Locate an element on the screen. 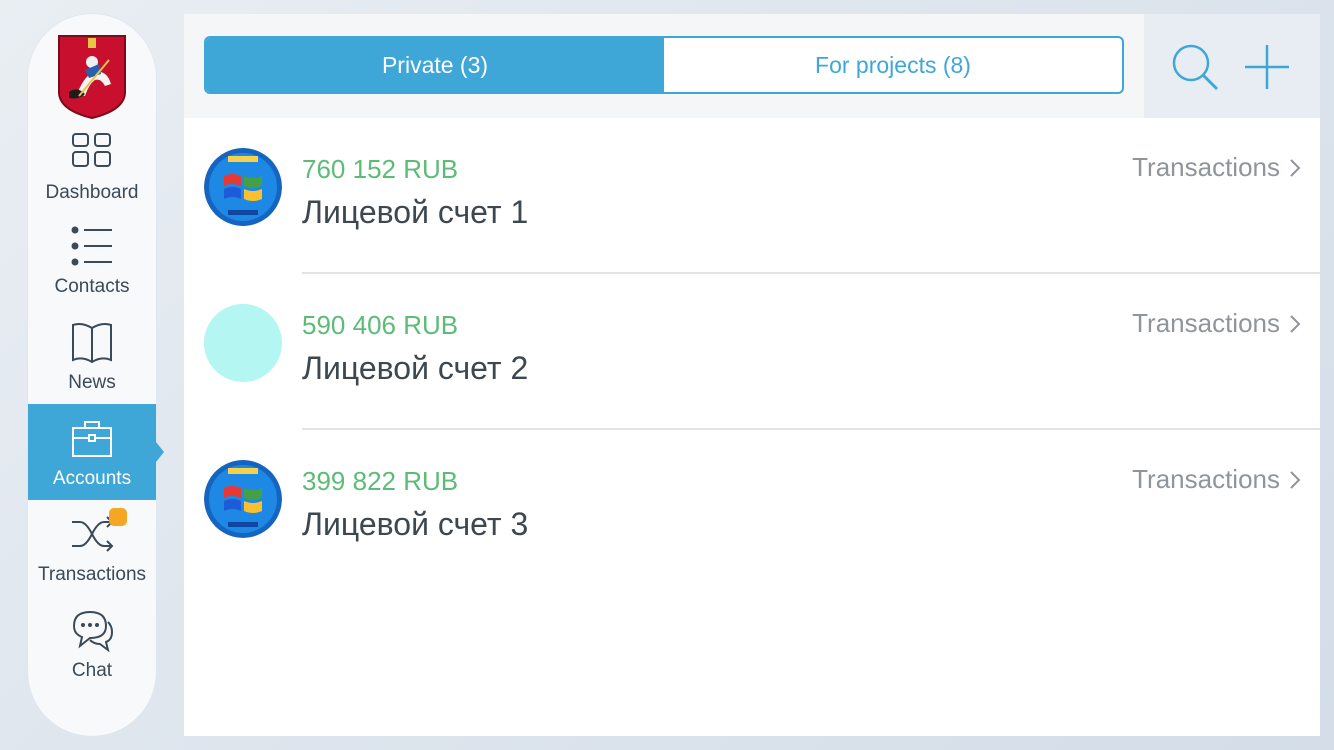  sidebar-item-label: Accounts is located at coordinates (92, 478).